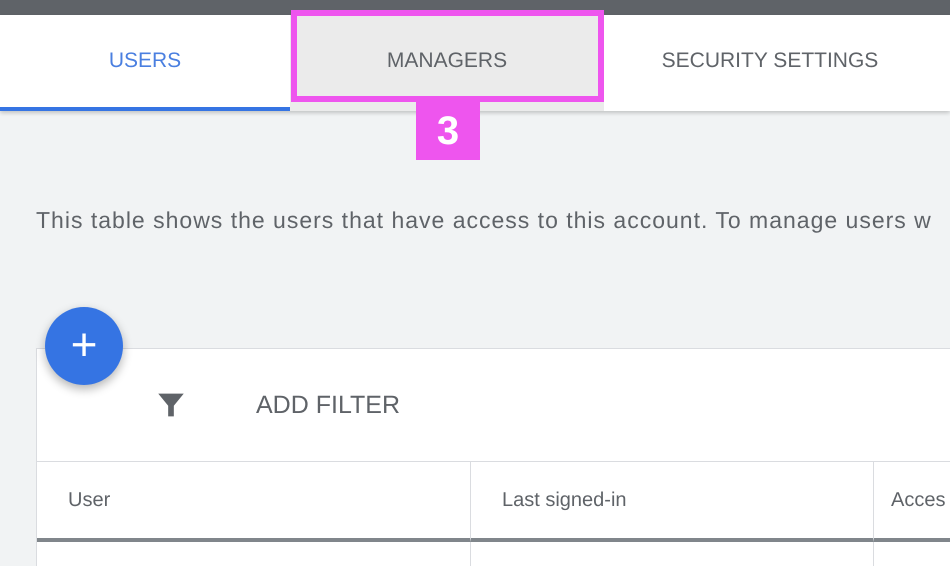 The height and width of the screenshot is (566, 950). Describe the element at coordinates (448, 131) in the screenshot. I see `callout-number: 3` at that location.